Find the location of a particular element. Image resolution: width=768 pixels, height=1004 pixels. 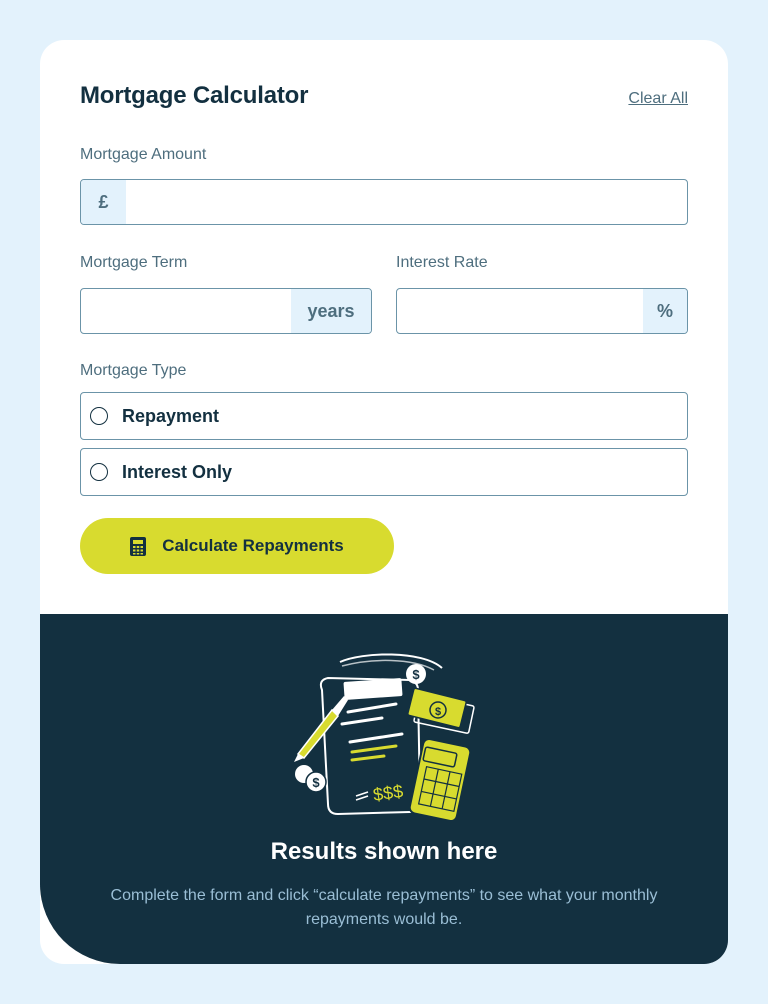

percent-suffix: % is located at coordinates (665, 311).